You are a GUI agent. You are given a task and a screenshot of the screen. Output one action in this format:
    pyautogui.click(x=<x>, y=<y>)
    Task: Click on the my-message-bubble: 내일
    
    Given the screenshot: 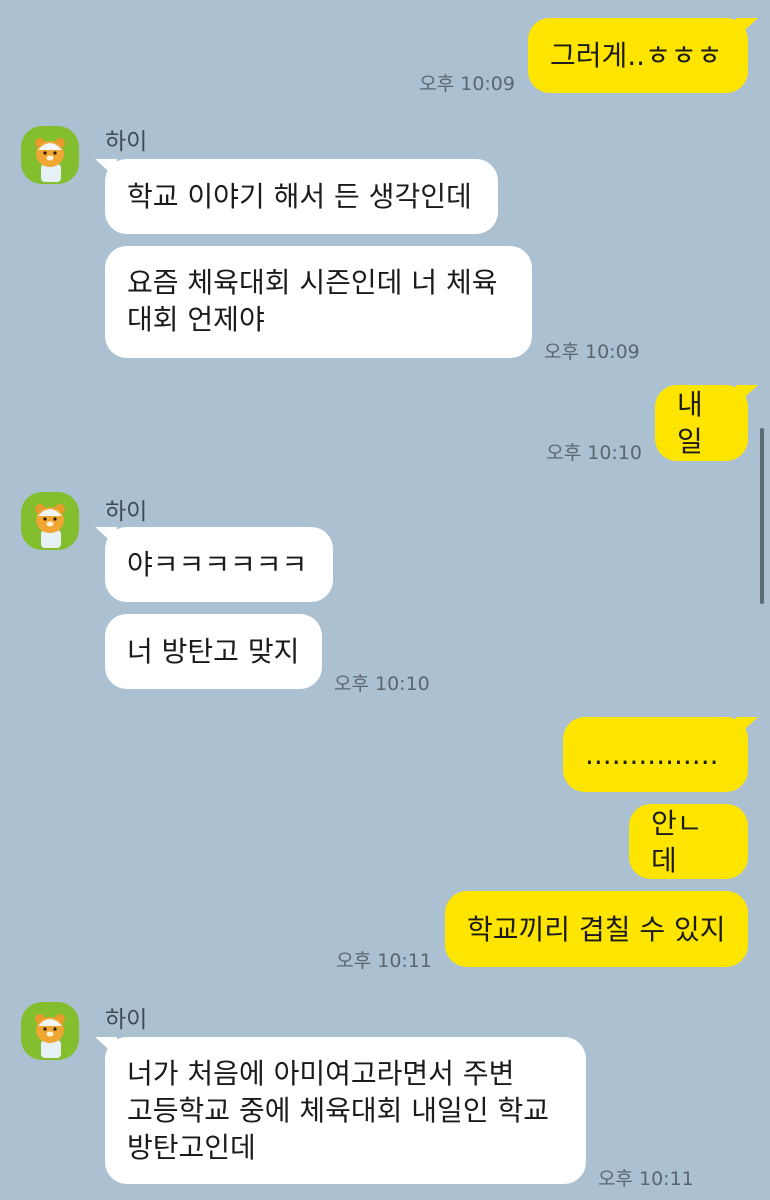 What is the action you would take?
    pyautogui.click(x=706, y=423)
    